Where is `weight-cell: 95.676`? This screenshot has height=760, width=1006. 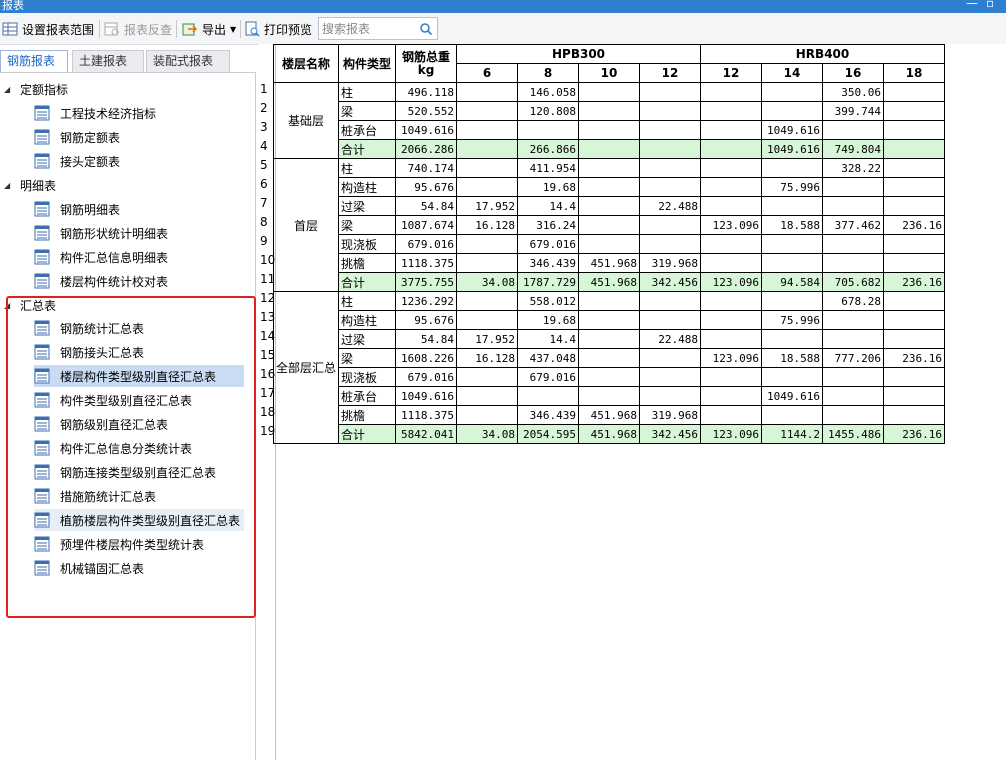 weight-cell: 95.676 is located at coordinates (426, 320).